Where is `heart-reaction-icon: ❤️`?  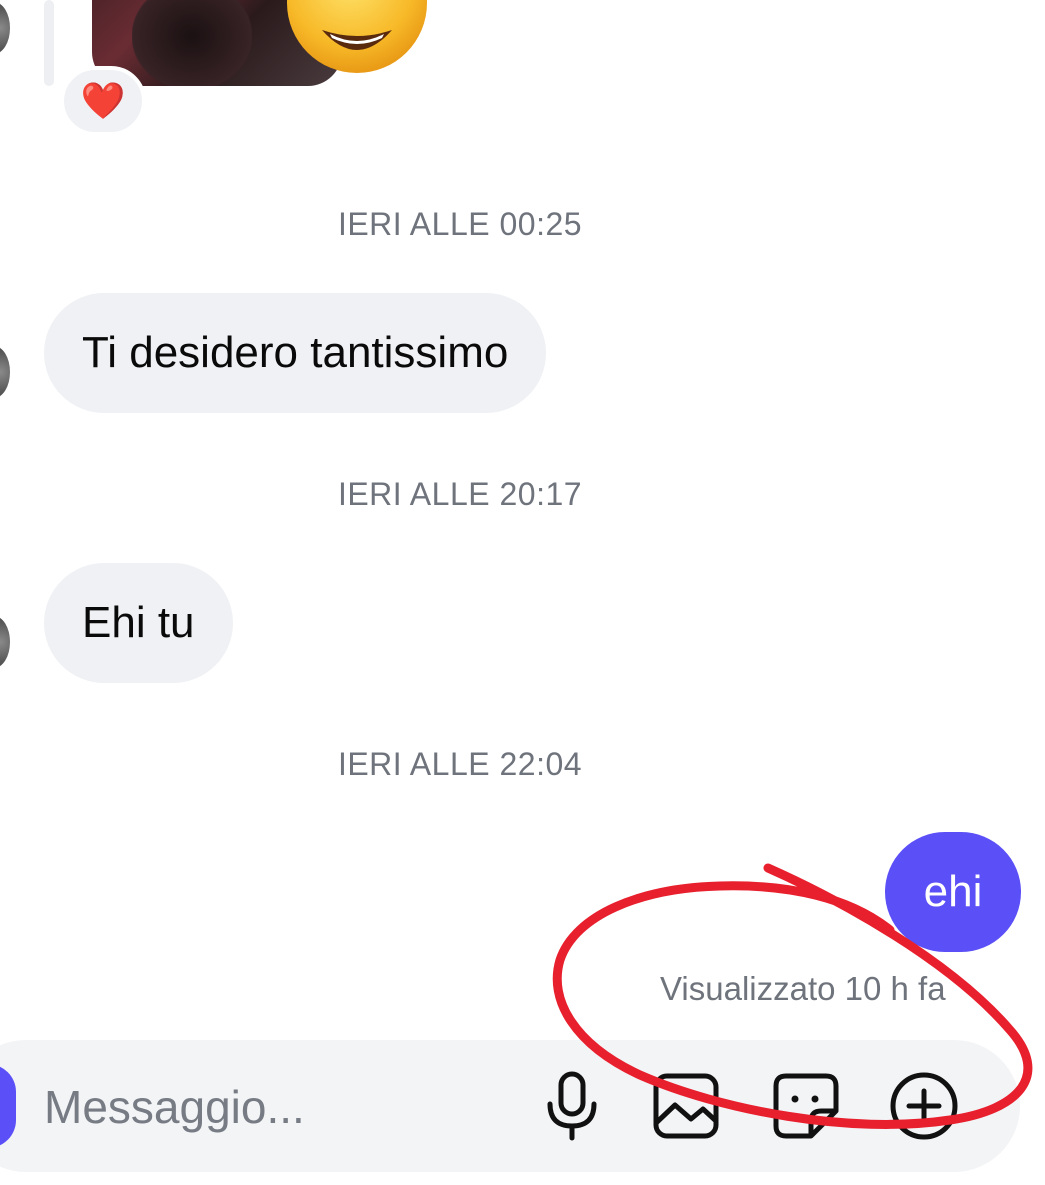 heart-reaction-icon: ❤️ is located at coordinates (103, 101).